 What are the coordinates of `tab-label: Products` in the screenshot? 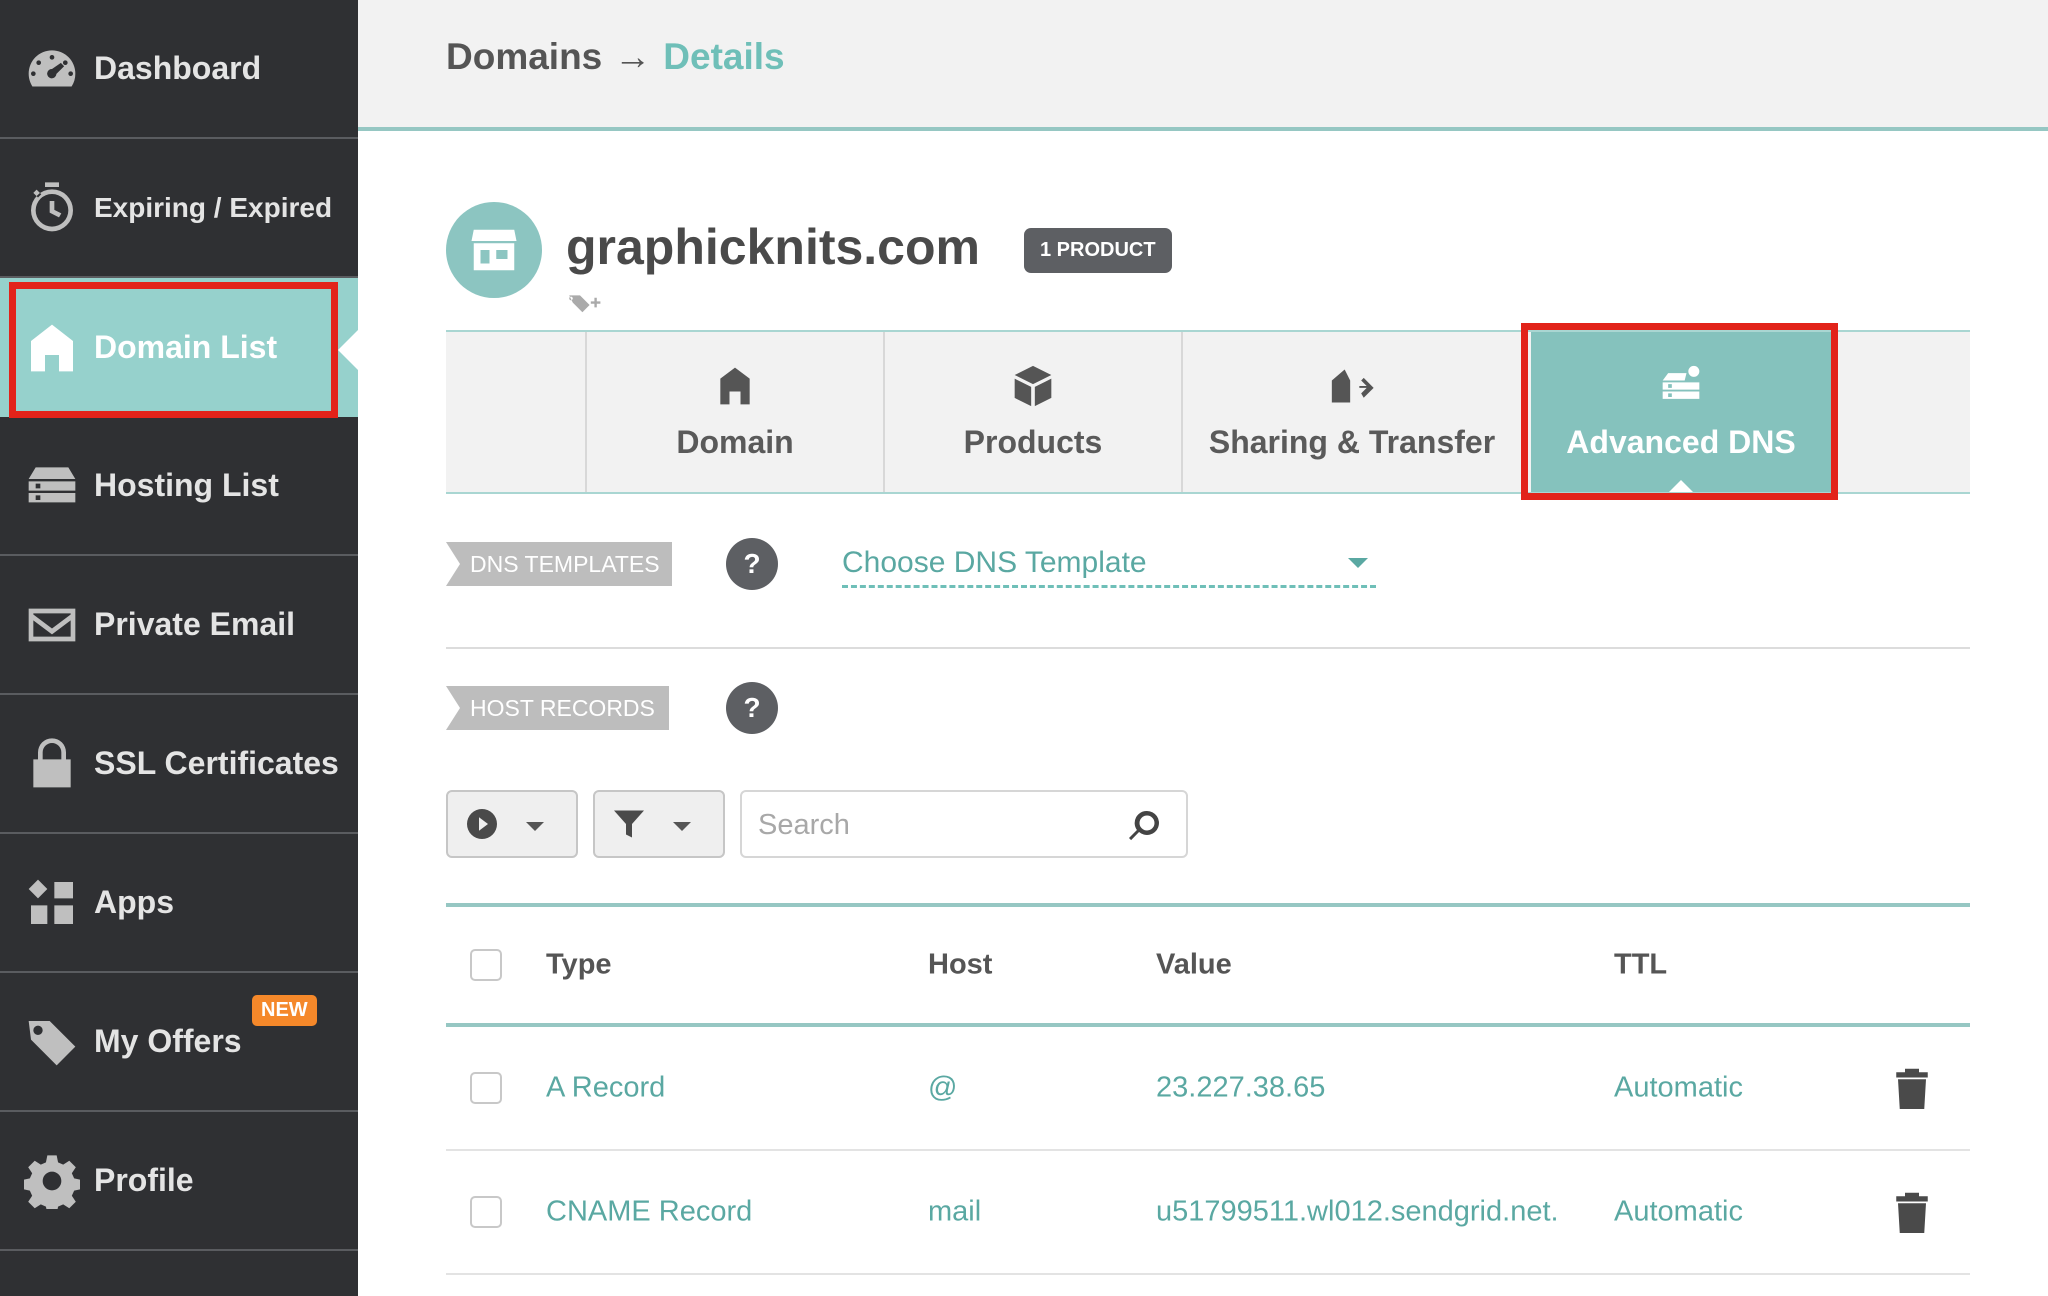 It's located at (1033, 441).